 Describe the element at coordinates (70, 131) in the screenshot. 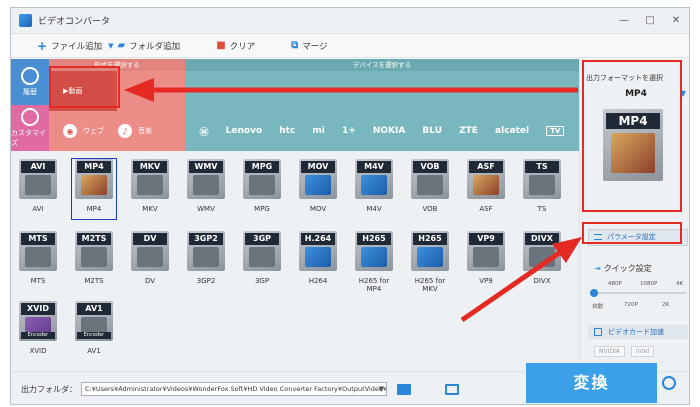

I see `chrome-icon: ◉` at that location.